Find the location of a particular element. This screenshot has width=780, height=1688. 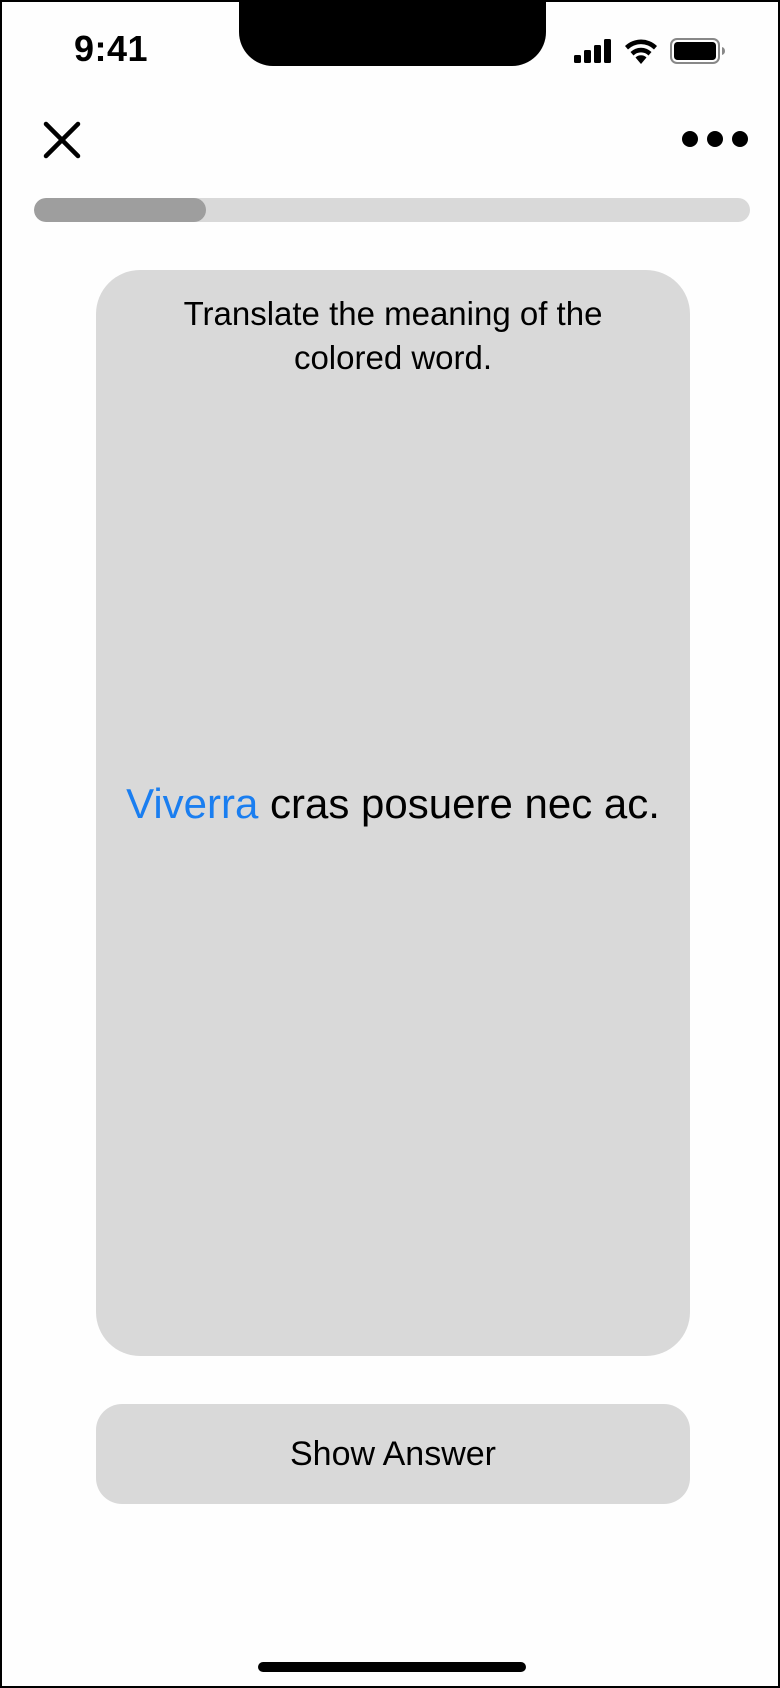

show-answer-label: Show Answer is located at coordinates (393, 1453).